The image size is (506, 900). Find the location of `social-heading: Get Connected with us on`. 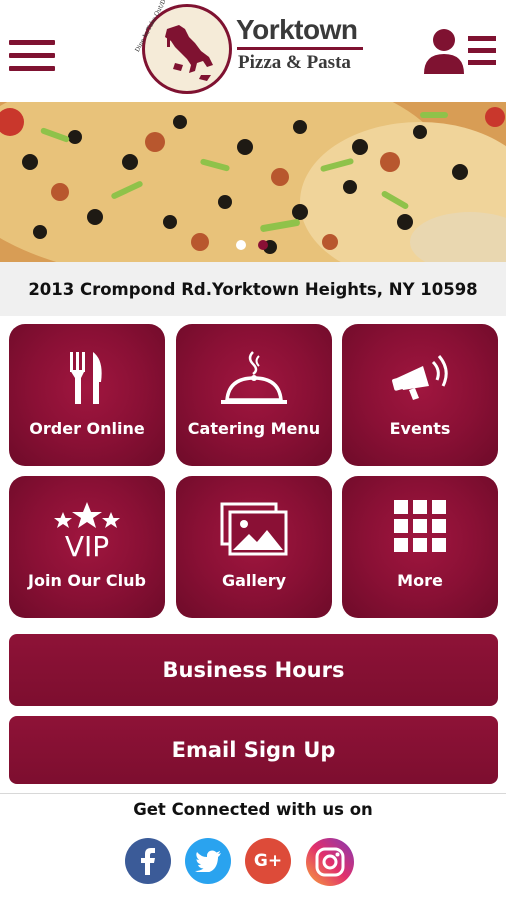

social-heading: Get Connected with us on is located at coordinates (253, 809).